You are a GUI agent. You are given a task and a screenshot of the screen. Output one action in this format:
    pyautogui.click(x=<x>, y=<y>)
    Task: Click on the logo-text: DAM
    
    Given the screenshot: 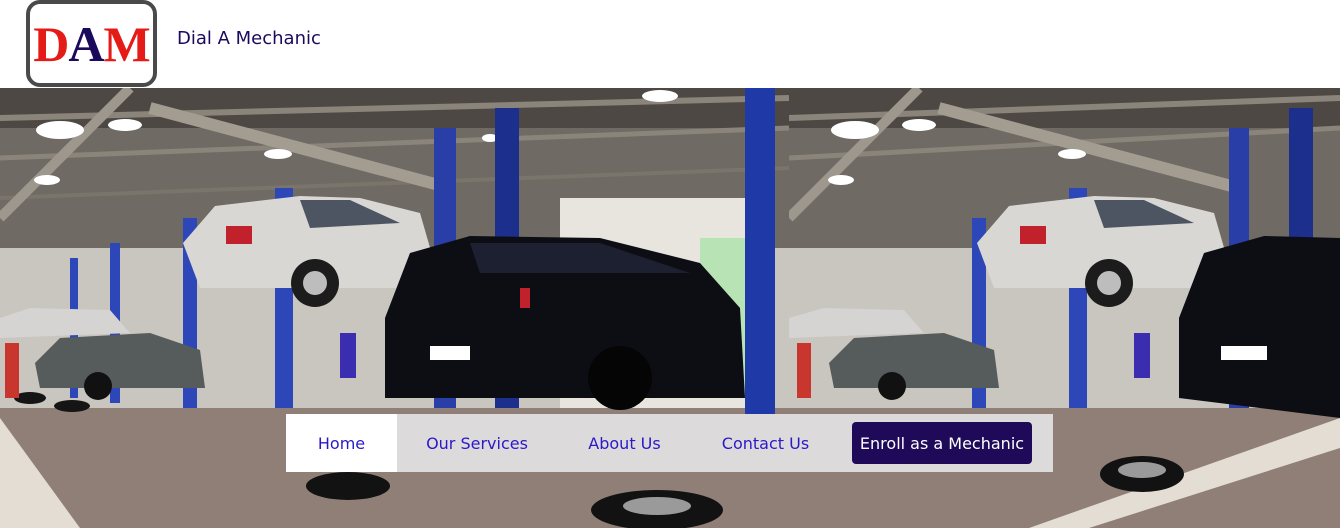 What is the action you would take?
    pyautogui.click(x=92, y=43)
    